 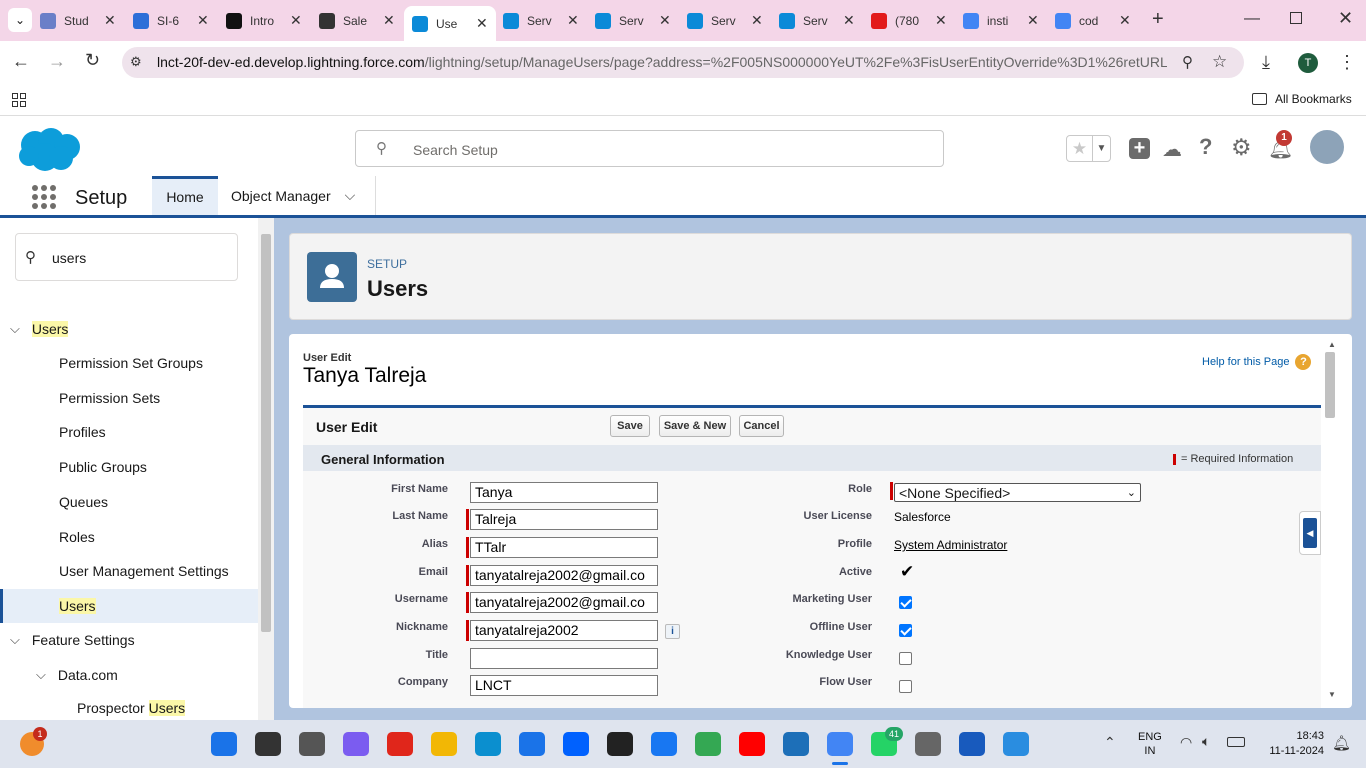 I want to click on trailhead-icon: ☁, so click(x=1172, y=149).